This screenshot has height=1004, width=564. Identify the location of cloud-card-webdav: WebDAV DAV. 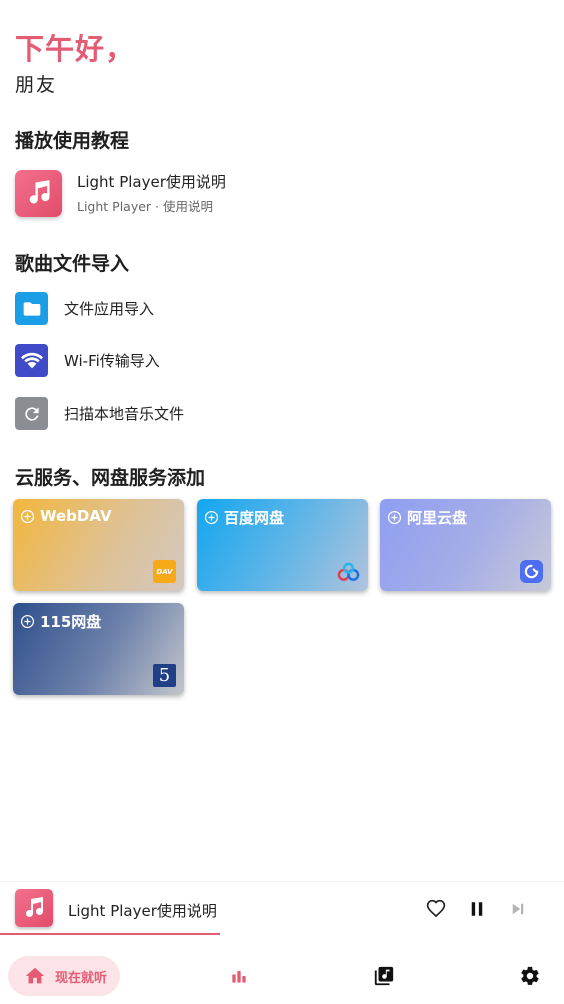
(98, 545).